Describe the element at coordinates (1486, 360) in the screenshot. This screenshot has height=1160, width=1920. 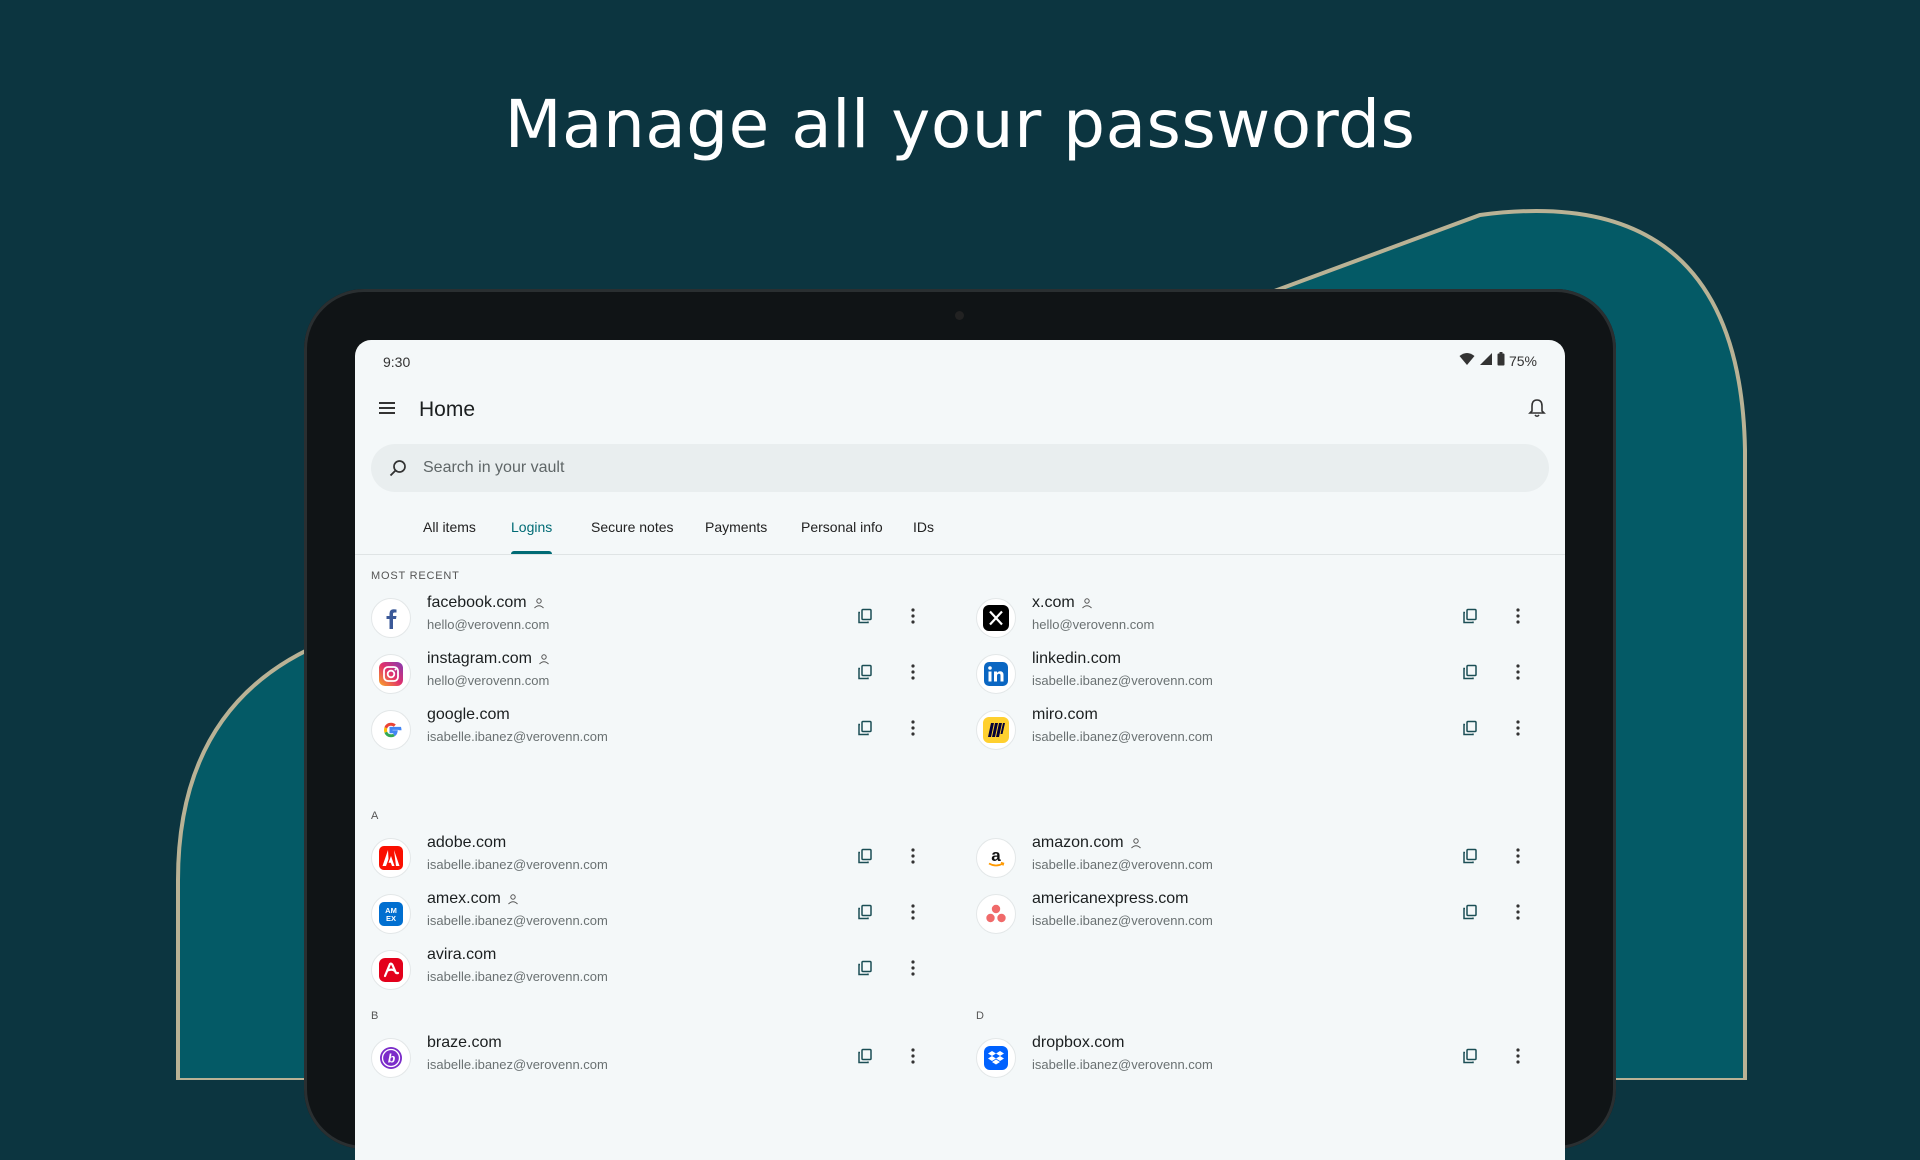
I see `cellular-signal-icon` at that location.